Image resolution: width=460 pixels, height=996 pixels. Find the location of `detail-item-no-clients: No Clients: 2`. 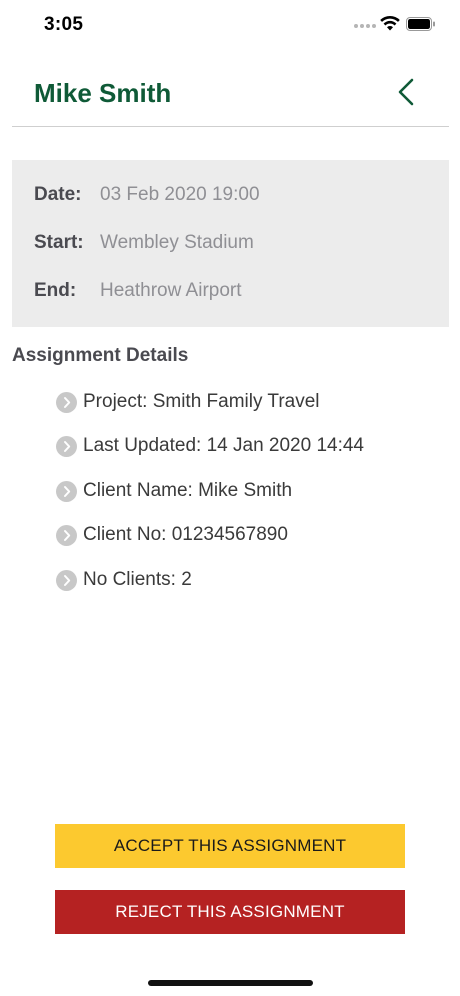

detail-item-no-clients: No Clients: 2 is located at coordinates (251, 590).